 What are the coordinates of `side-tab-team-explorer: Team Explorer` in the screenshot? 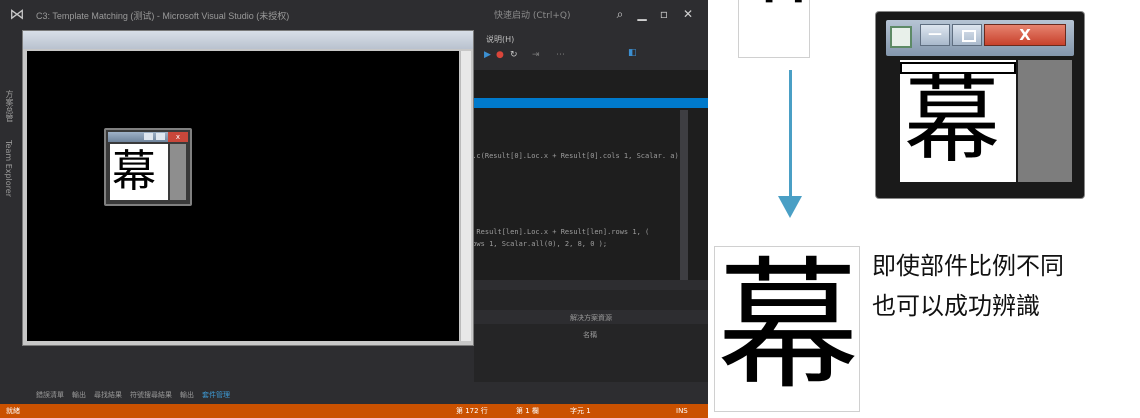 It's located at (8, 168).